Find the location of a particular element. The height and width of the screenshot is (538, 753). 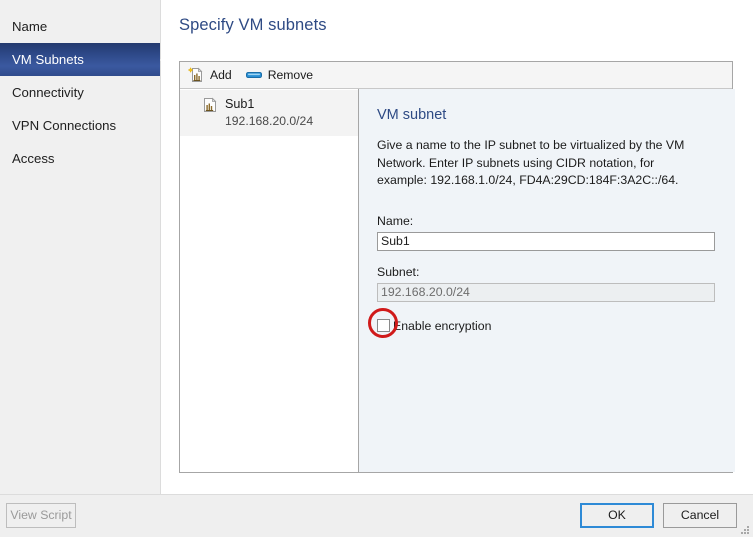

selected-arrow-icon is located at coordinates (155, 59).